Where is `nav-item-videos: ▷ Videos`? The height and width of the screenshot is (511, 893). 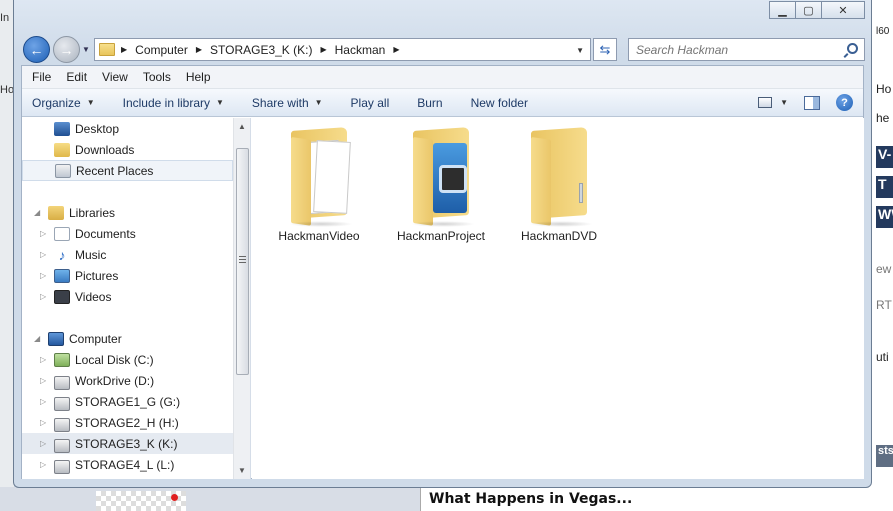 nav-item-videos: ▷ Videos is located at coordinates (127, 296).